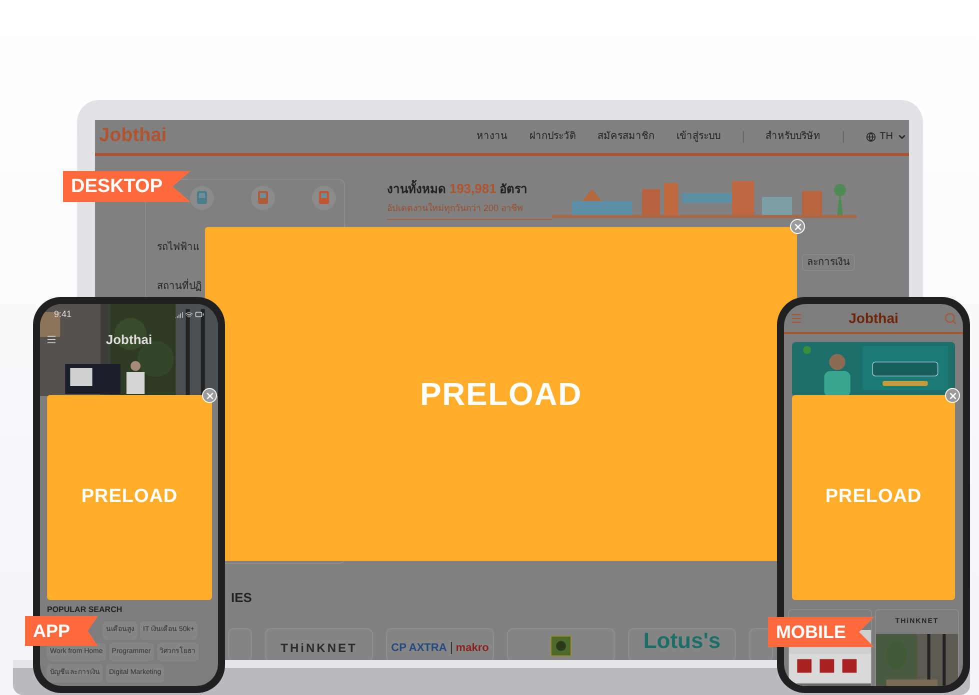 The height and width of the screenshot is (695, 979). Describe the element at coordinates (63, 314) in the screenshot. I see `status-time: 9:41` at that location.